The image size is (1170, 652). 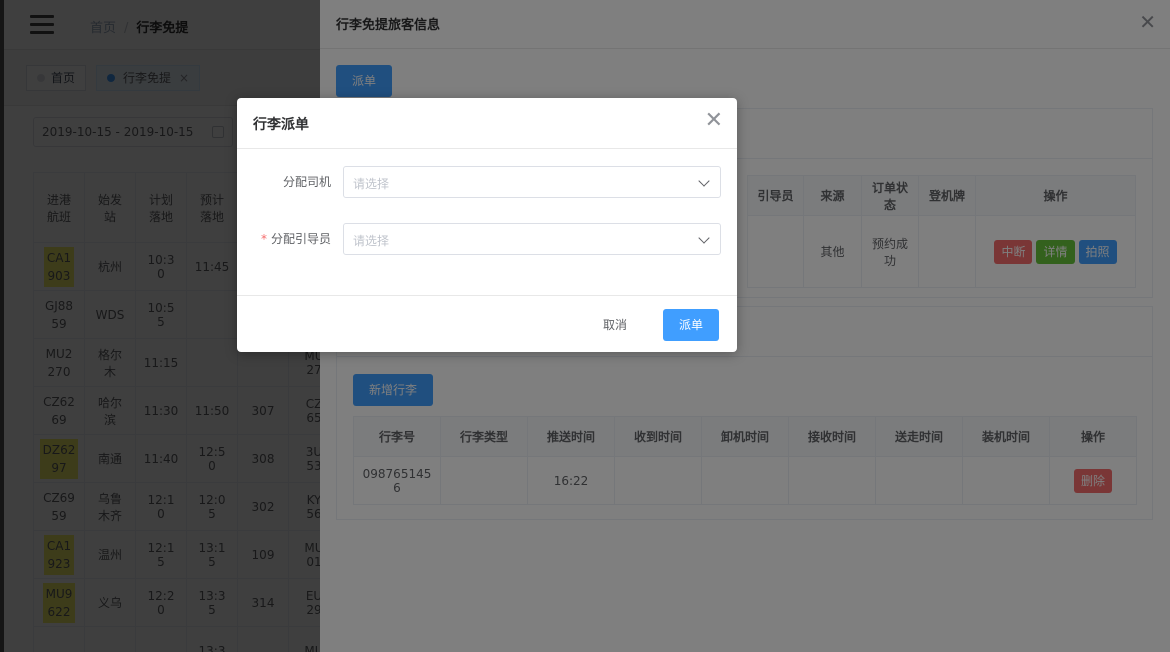 I want to click on dialog-title: 行李派单, so click(x=281, y=125).